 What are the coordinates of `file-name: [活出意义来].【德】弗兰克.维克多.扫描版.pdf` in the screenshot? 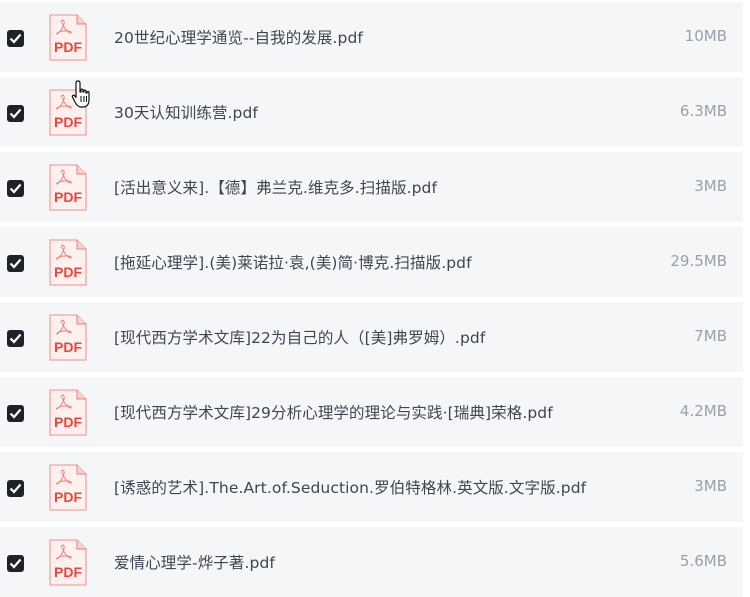 It's located at (275, 187).